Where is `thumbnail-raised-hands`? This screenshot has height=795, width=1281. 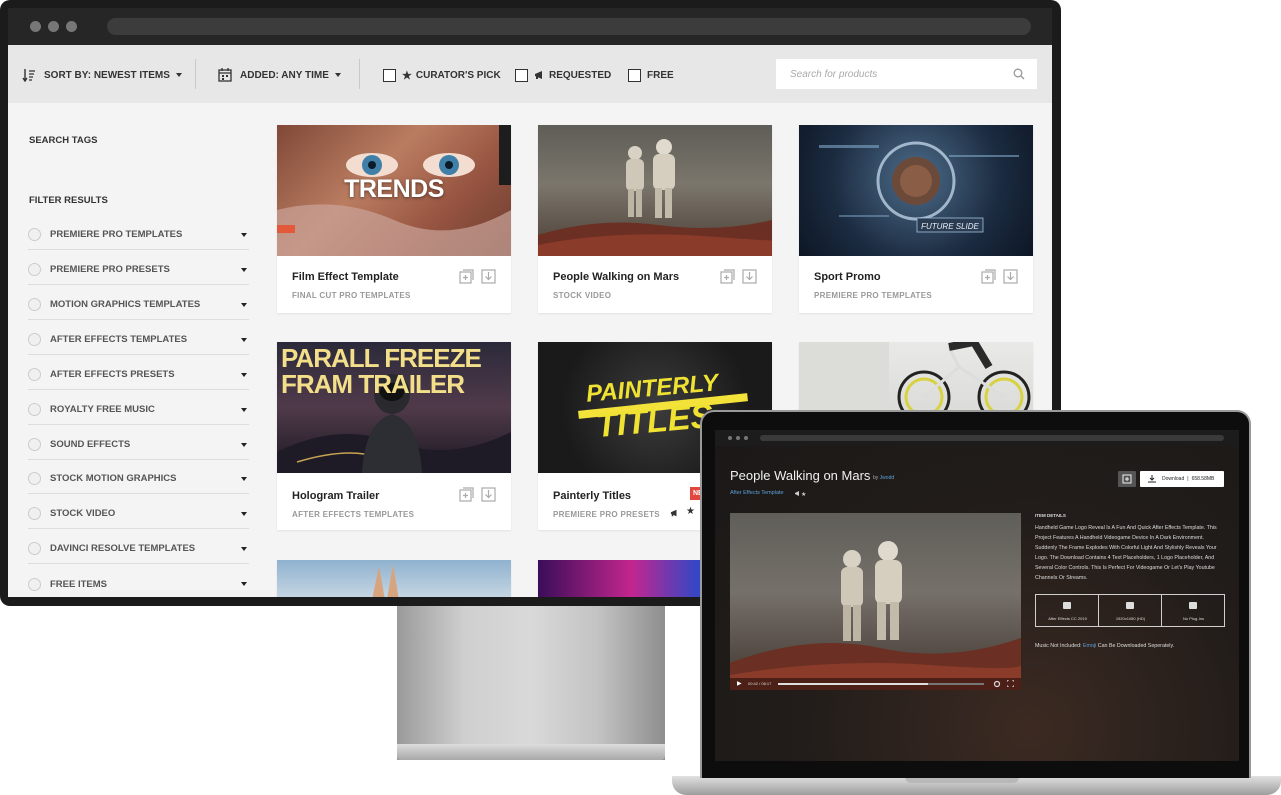
thumbnail-raised-hands is located at coordinates (394, 578).